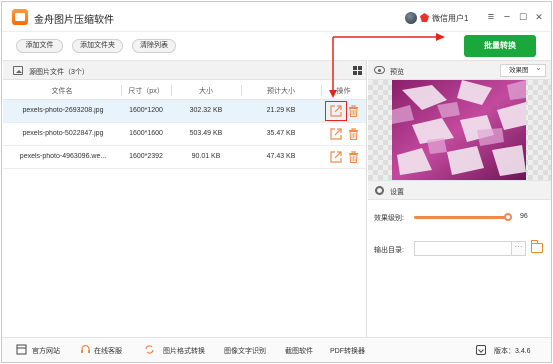 The height and width of the screenshot is (364, 553). Describe the element at coordinates (491, 17) in the screenshot. I see `menu-button: ≡` at that location.